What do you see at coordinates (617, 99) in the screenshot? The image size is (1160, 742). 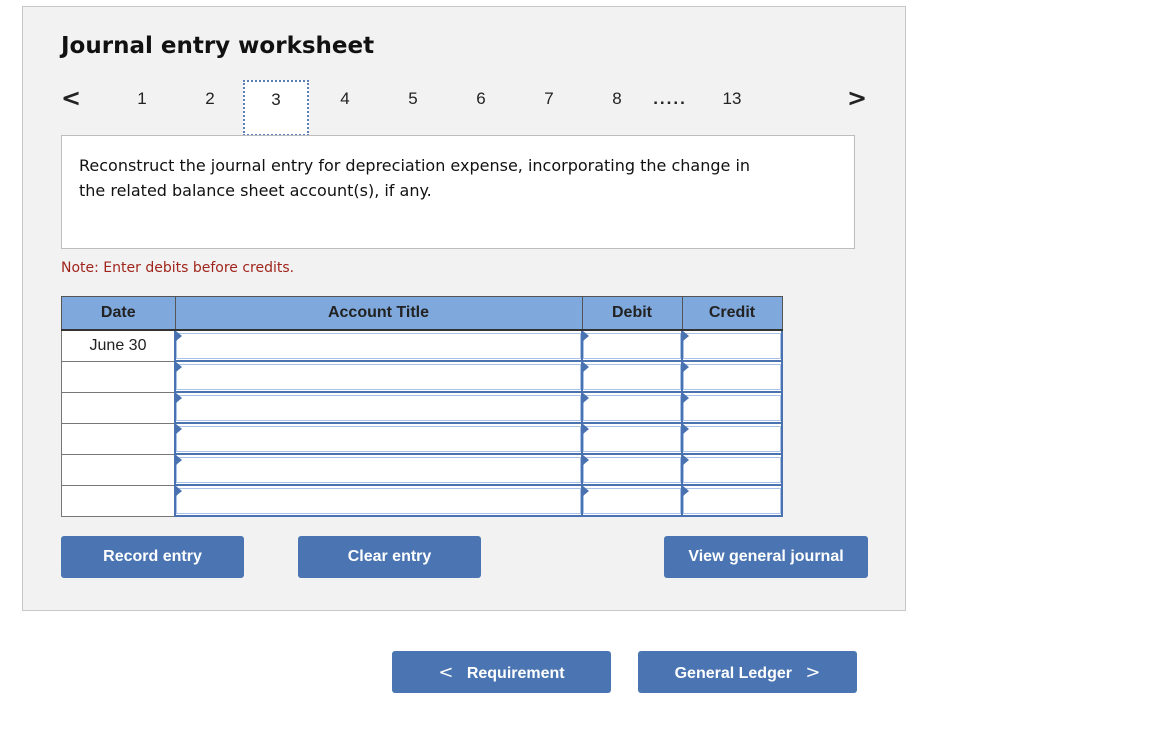 I see `page-8: 8` at bounding box center [617, 99].